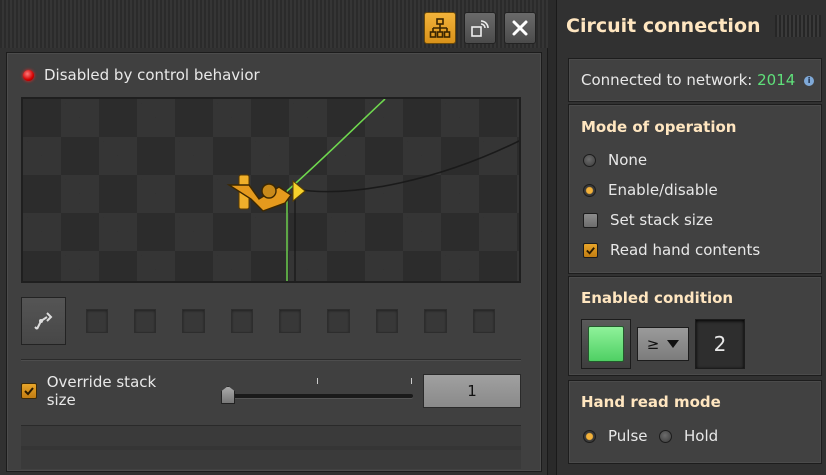  I want to click on override-stack-size-checkbox, so click(29, 391).